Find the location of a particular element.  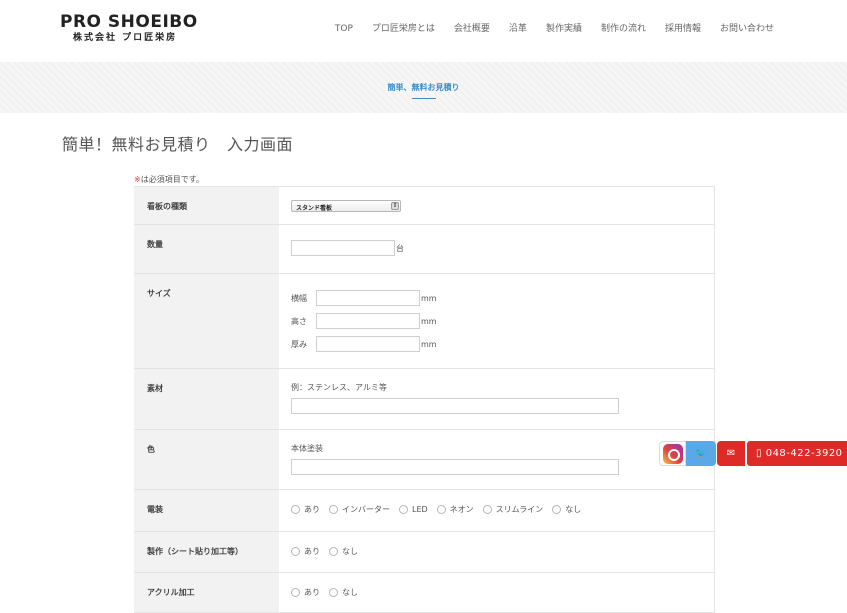

quantity-input is located at coordinates (343, 248).